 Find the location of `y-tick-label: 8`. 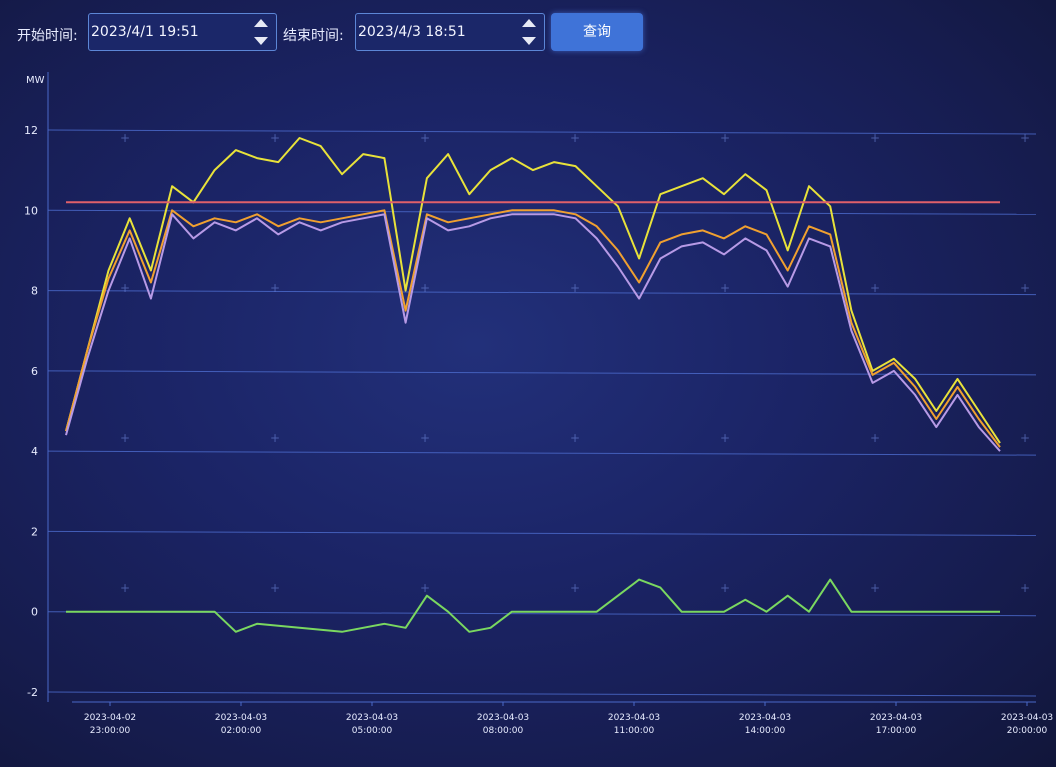

y-tick-label: 8 is located at coordinates (34, 291).